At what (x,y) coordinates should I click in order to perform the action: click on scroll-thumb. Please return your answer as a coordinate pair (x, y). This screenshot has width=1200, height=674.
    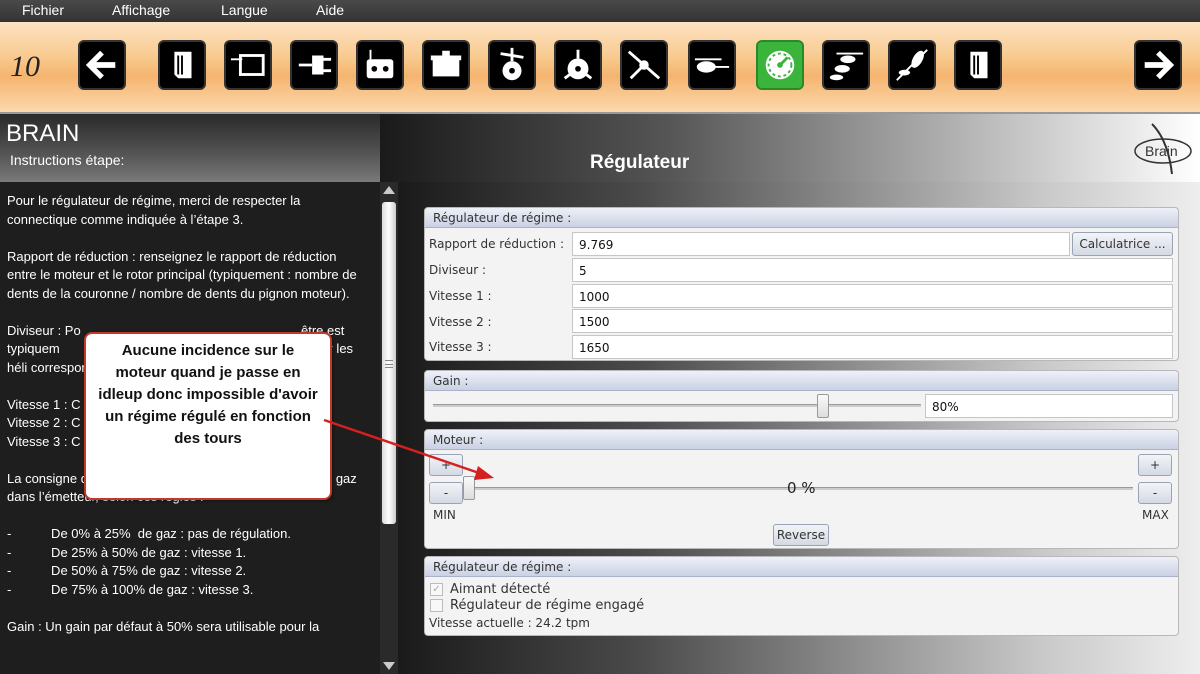
    Looking at the image, I should click on (389, 363).